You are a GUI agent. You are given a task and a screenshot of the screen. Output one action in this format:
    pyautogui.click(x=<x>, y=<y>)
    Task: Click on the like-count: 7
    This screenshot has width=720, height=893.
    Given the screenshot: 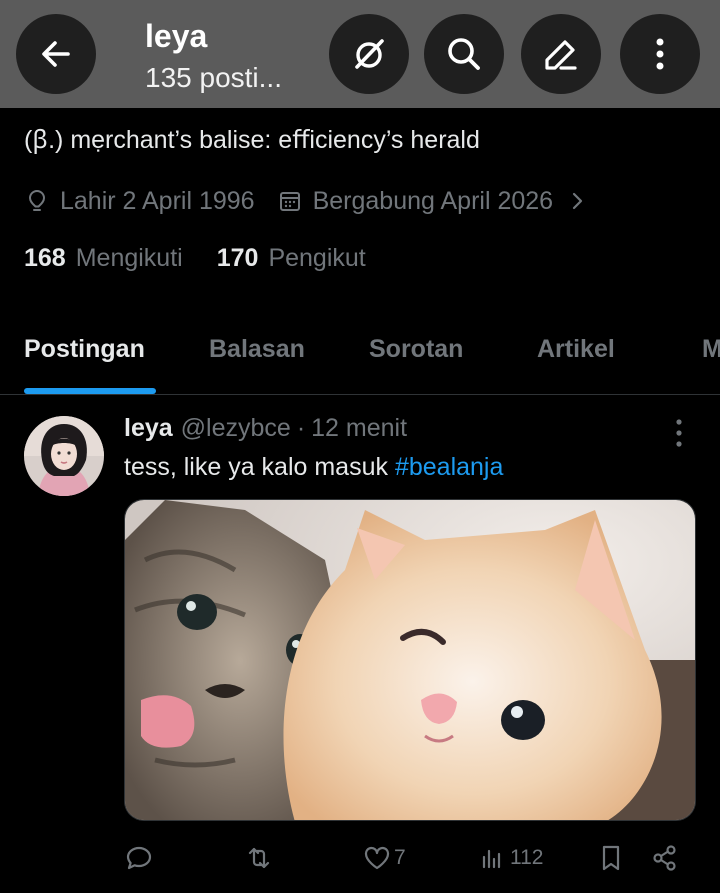 What is the action you would take?
    pyautogui.click(x=400, y=857)
    